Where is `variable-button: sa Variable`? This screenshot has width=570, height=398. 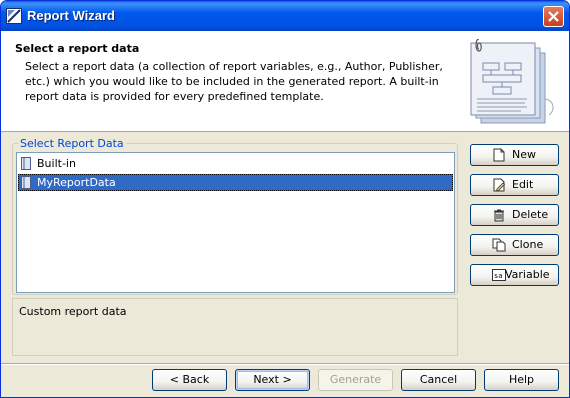
variable-button: sa Variable is located at coordinates (514, 275).